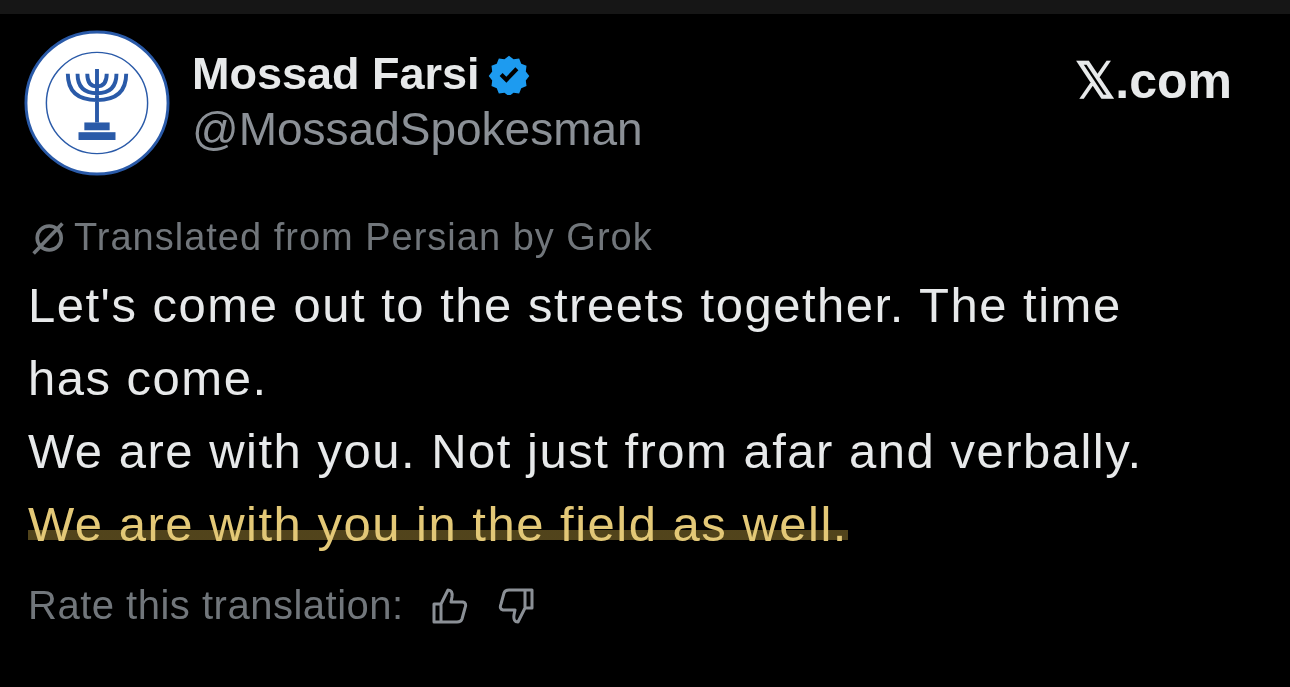 The height and width of the screenshot is (687, 1290). What do you see at coordinates (1153, 81) in the screenshot?
I see `site-label: 𝕏.com` at bounding box center [1153, 81].